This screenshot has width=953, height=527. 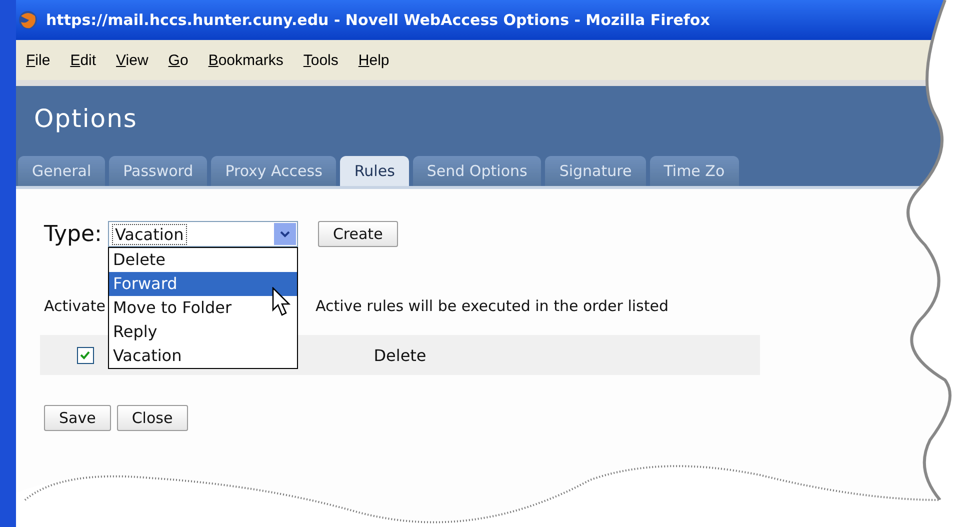 What do you see at coordinates (178, 60) in the screenshot?
I see `menu-item: Go` at bounding box center [178, 60].